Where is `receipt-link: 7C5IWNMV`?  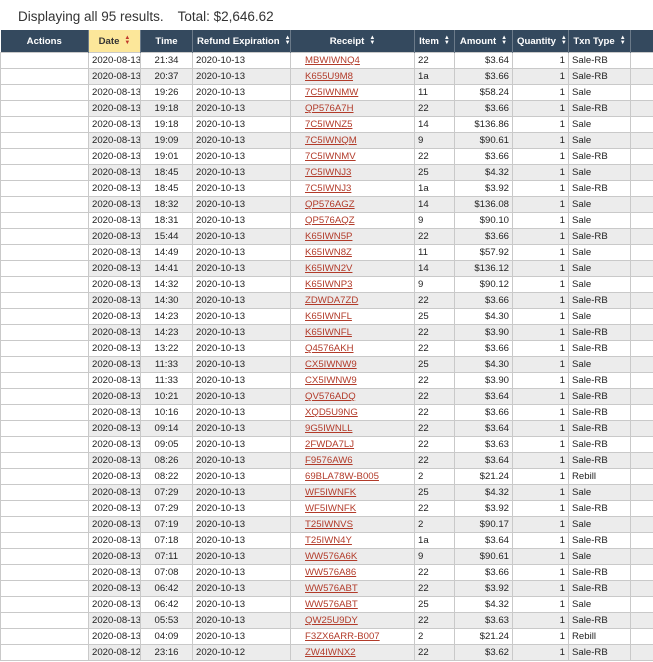 receipt-link: 7C5IWNMV is located at coordinates (330, 156).